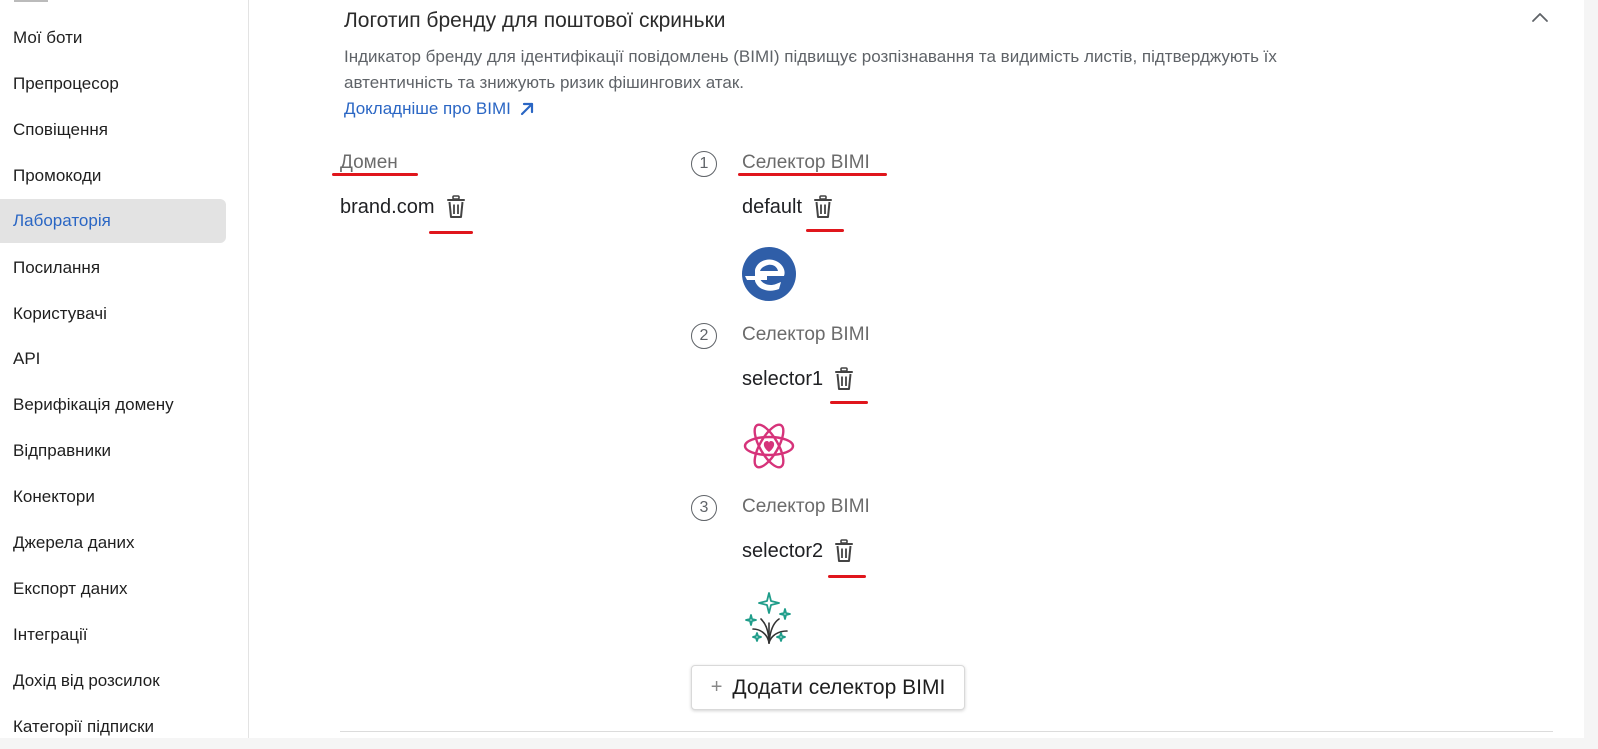  I want to click on sidebar-item-promocodes: Промокоди, so click(113, 176).